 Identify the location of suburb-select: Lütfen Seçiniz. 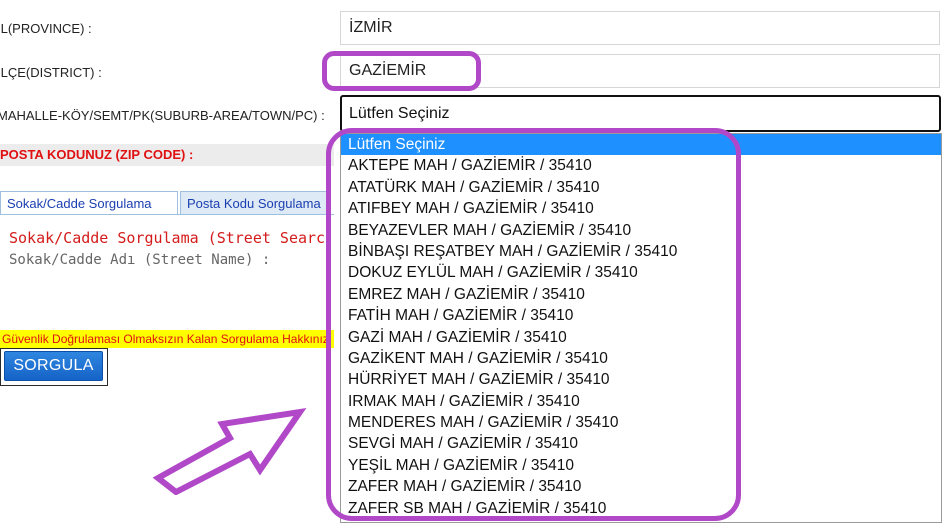
(640, 113).